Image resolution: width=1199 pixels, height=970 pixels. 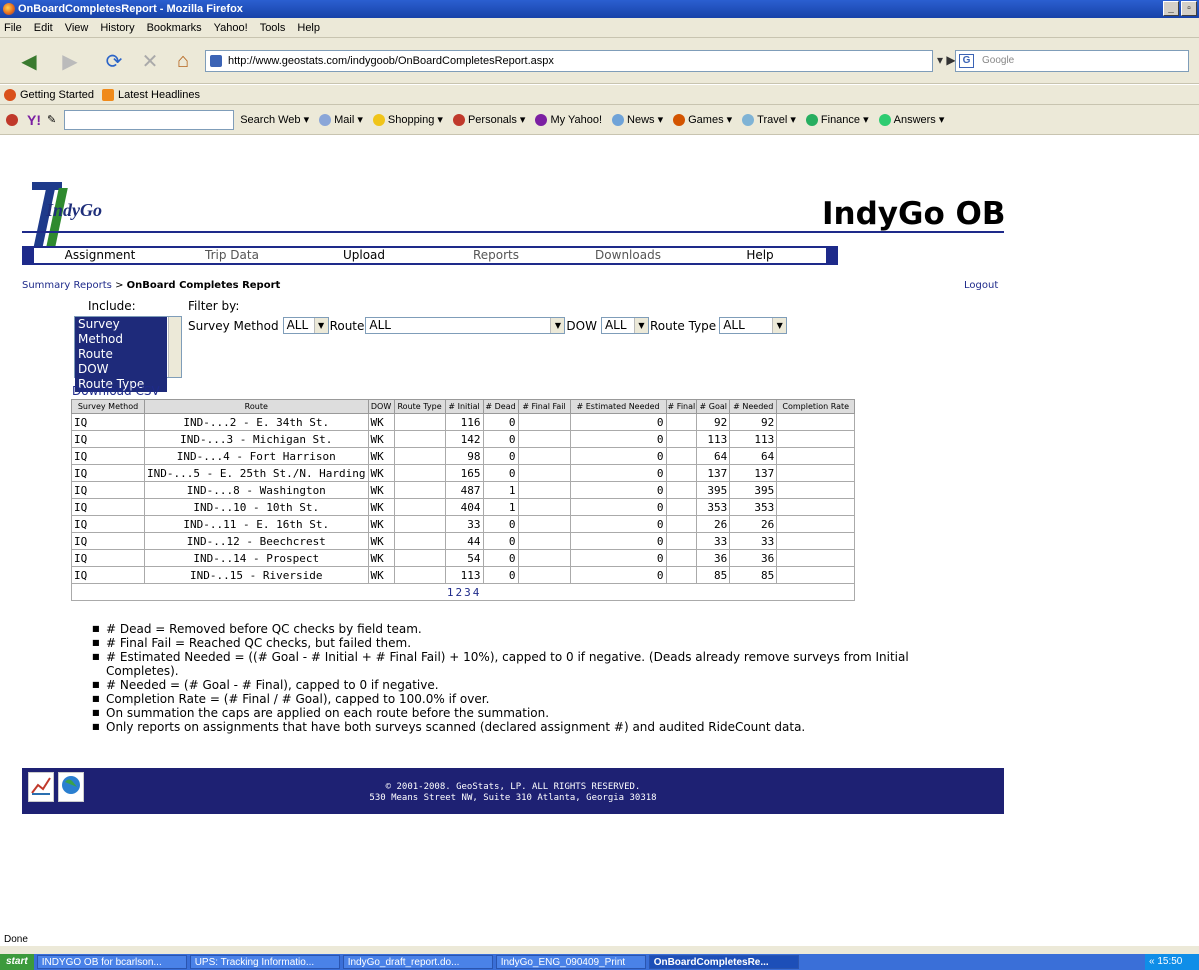 What do you see at coordinates (233, 325) in the screenshot?
I see `filter-survey-method-label: Survey Method` at bounding box center [233, 325].